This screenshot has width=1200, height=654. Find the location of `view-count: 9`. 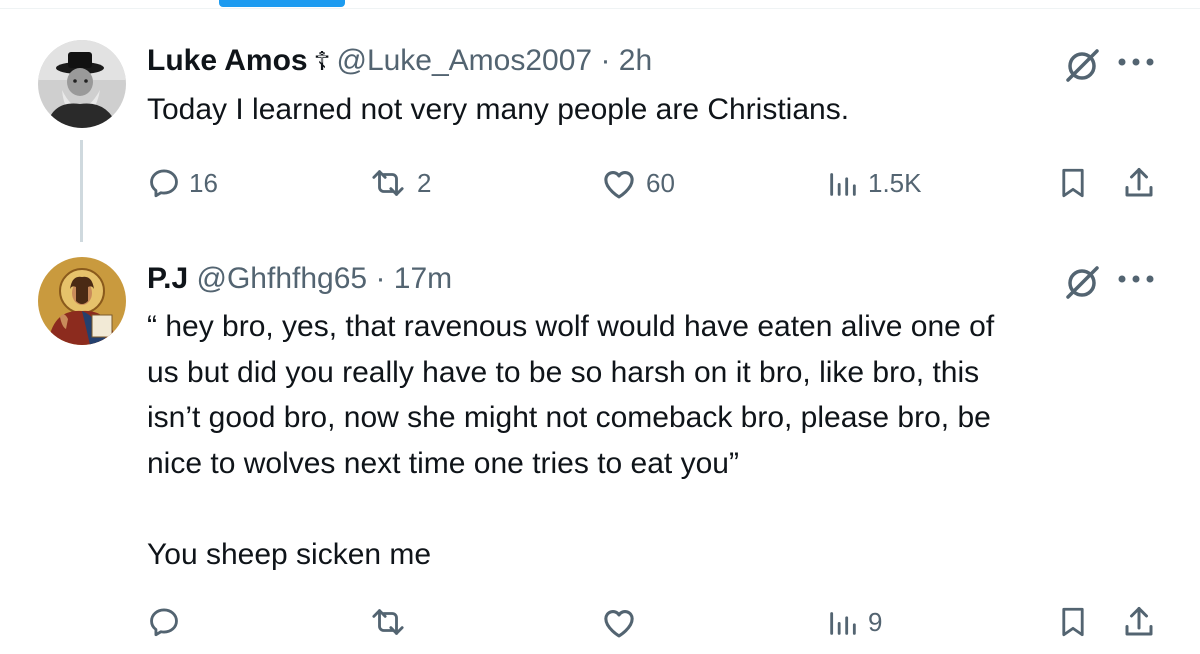

view-count: 9 is located at coordinates (875, 621).